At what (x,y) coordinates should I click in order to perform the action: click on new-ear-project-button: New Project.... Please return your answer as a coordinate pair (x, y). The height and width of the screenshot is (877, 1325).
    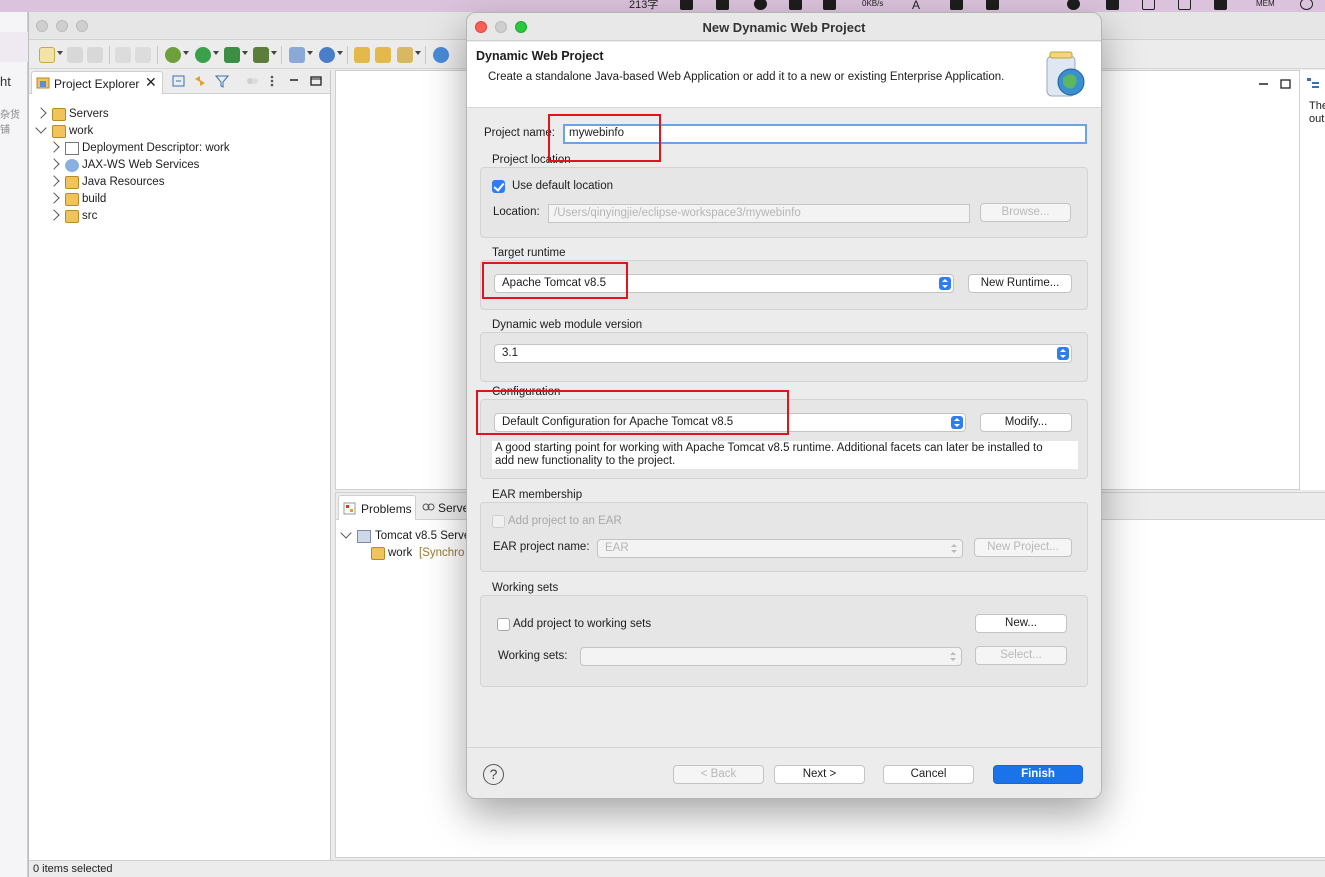
    Looking at the image, I should click on (1023, 547).